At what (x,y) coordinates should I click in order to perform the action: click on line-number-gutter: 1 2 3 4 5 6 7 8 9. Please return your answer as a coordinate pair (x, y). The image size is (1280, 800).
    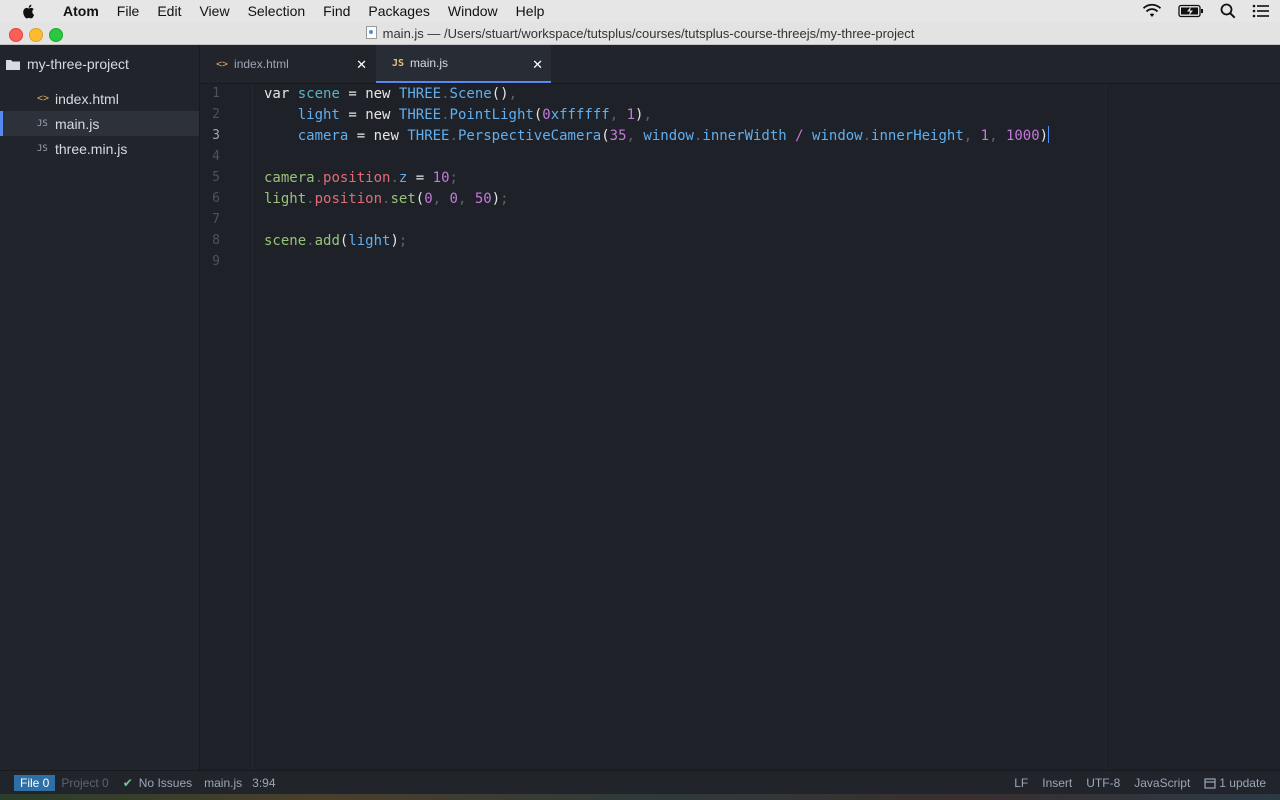
    Looking at the image, I should click on (226, 427).